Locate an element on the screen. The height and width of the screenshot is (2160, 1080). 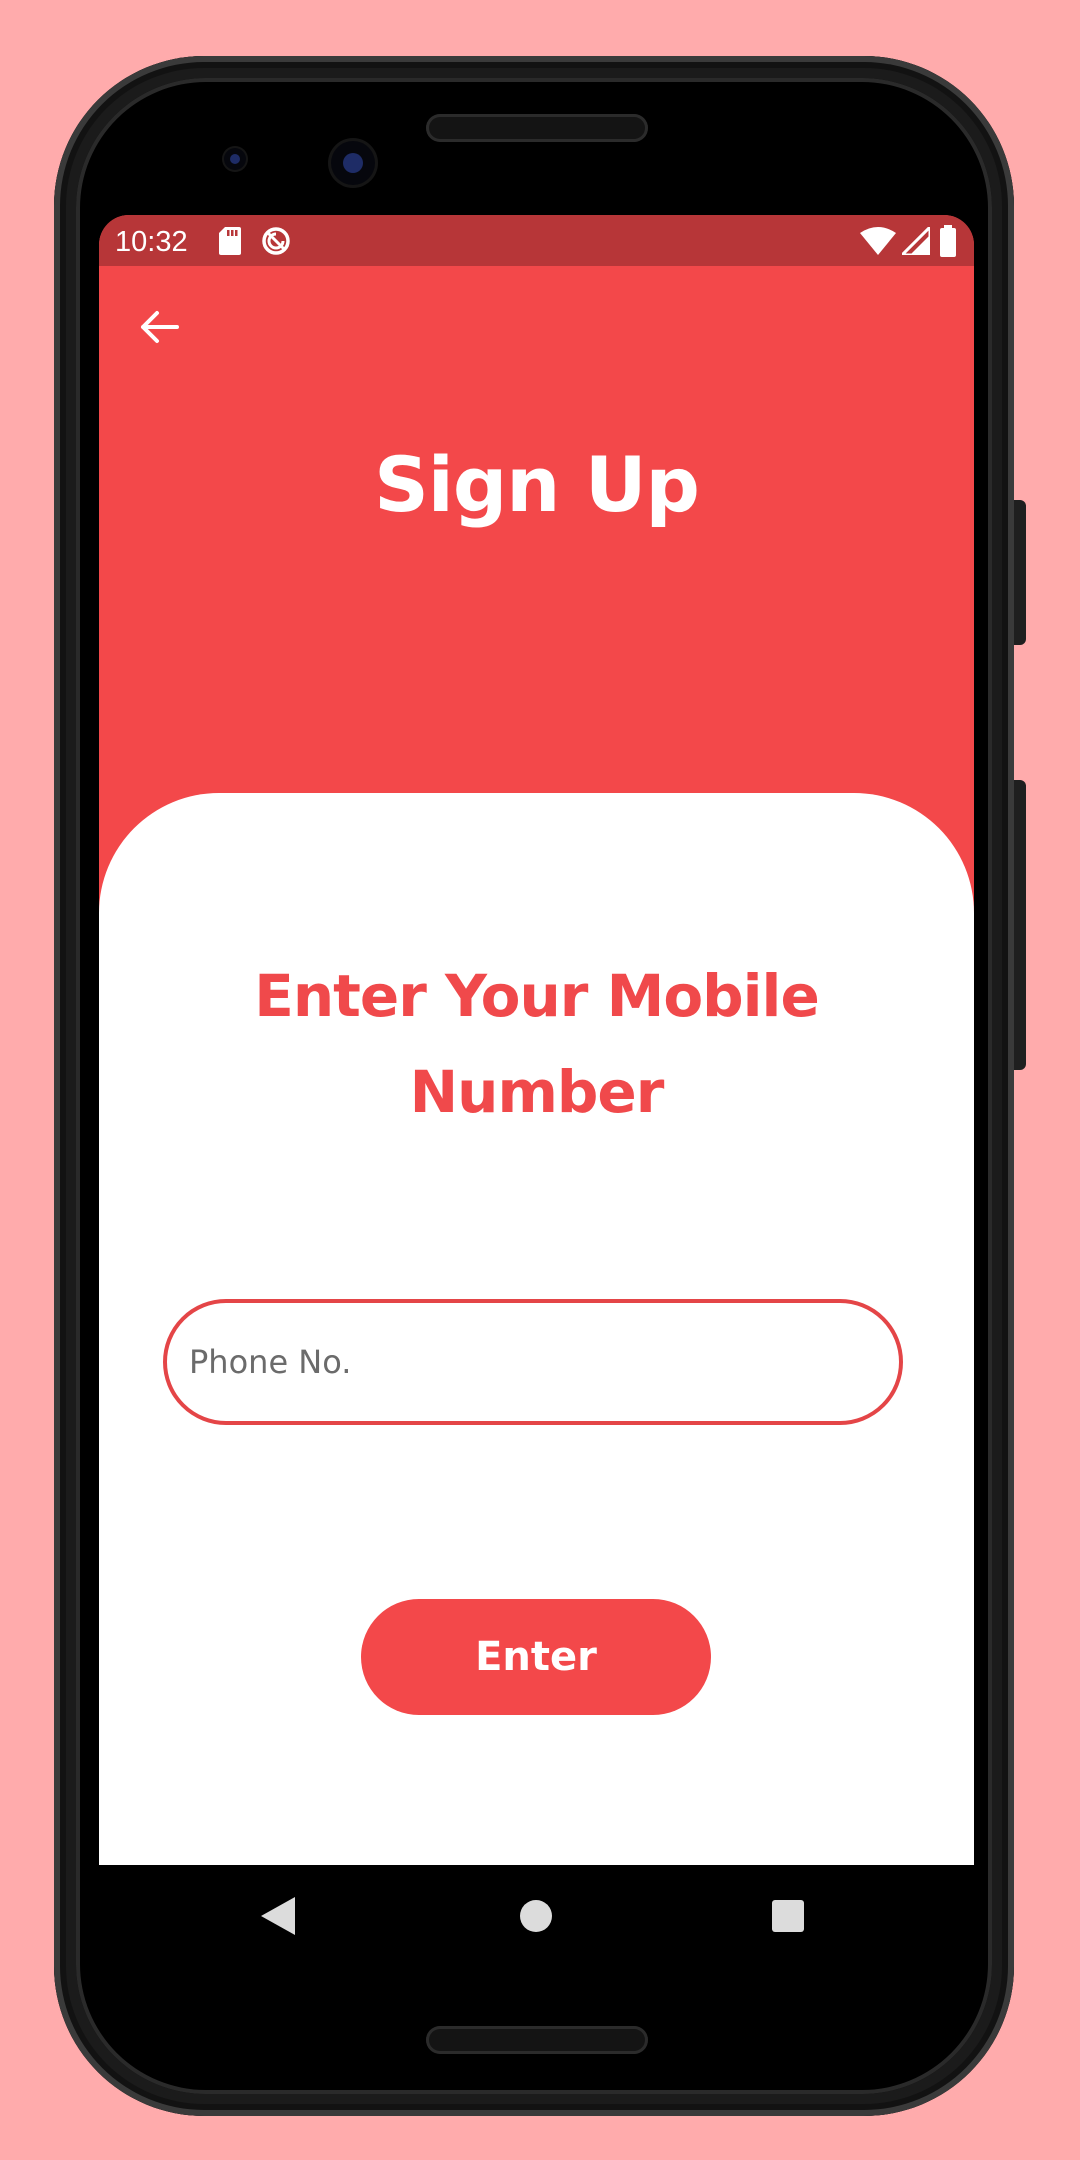
front-sensor is located at coordinates (235, 159).